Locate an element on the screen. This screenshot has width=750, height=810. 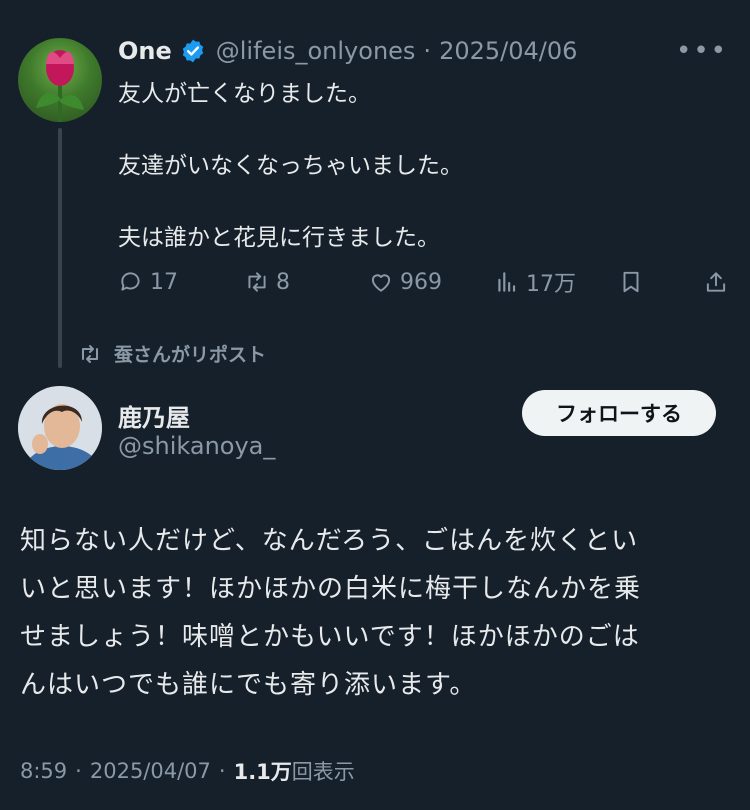
timestamp: 2025/04/06 is located at coordinates (508, 51).